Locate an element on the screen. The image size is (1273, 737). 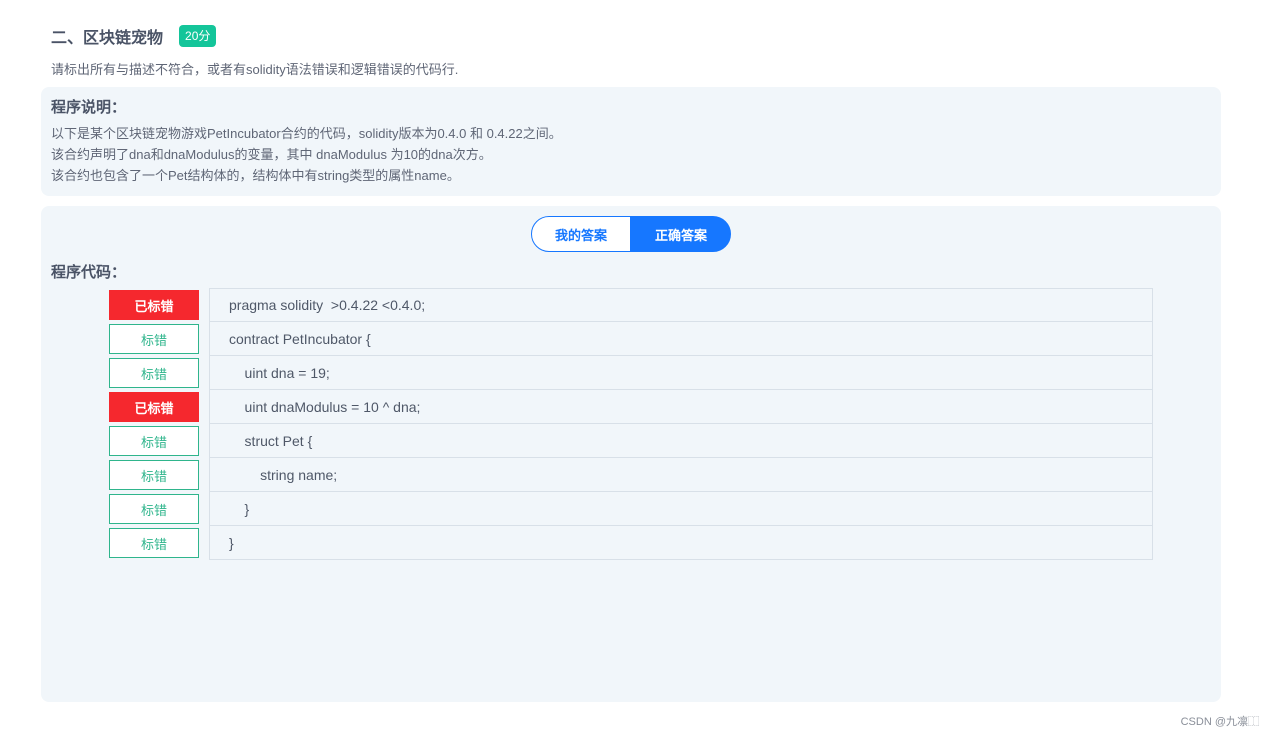
code-line: uint dnaModulus = 10 ^ dna; is located at coordinates (681, 407).